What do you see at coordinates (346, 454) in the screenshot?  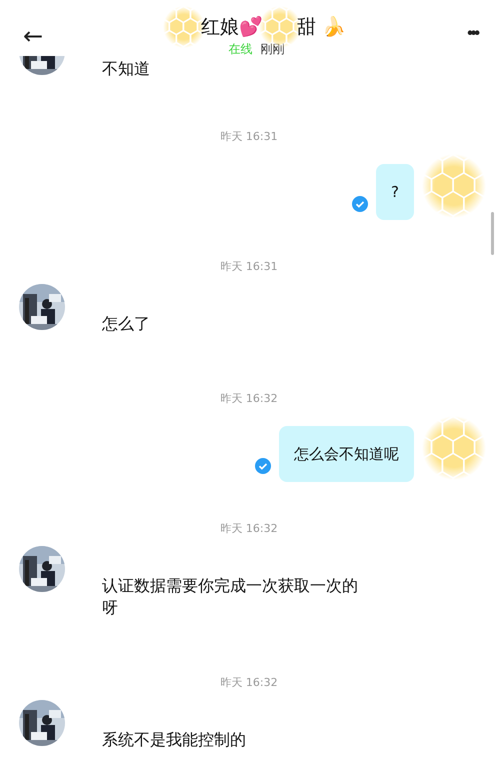 I see `message-bubble: 怎么会不知道呢` at bounding box center [346, 454].